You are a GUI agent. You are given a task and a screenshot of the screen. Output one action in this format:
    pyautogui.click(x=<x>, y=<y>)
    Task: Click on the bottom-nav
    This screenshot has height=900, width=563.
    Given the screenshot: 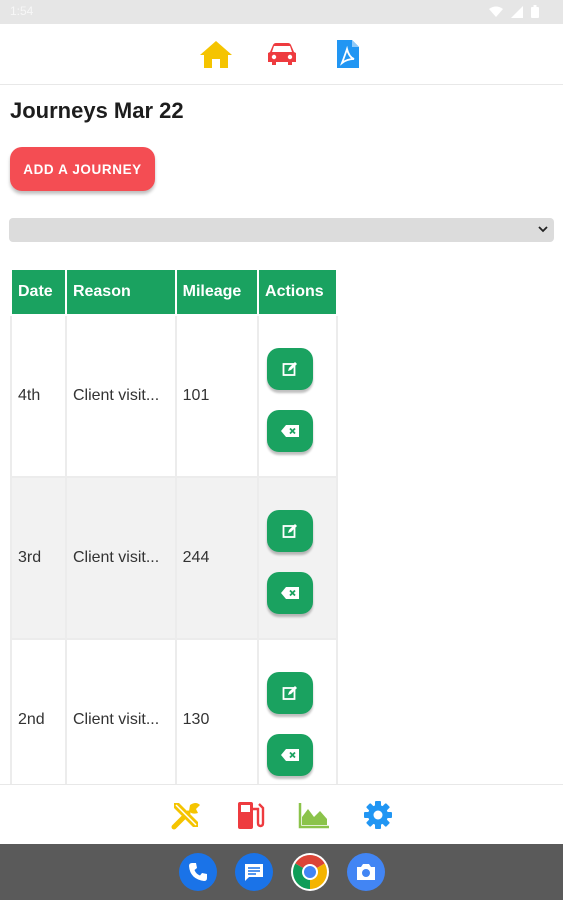 What is the action you would take?
    pyautogui.click(x=281, y=814)
    